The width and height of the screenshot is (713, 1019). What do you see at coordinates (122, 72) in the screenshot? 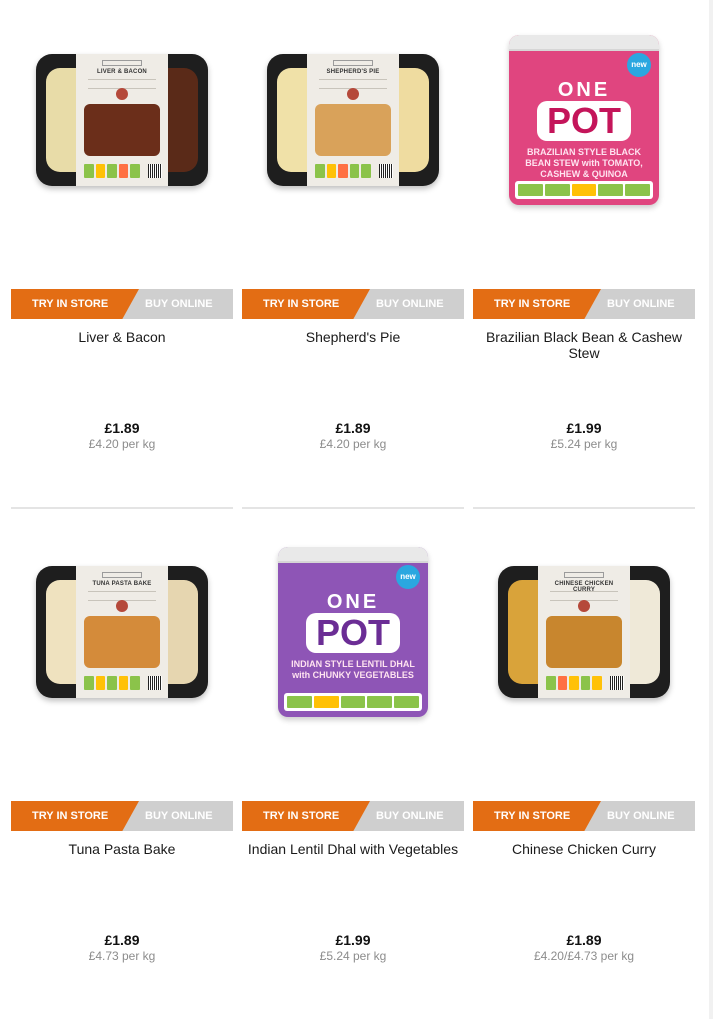
I see `pack-label: LIVER & BACON` at bounding box center [122, 72].